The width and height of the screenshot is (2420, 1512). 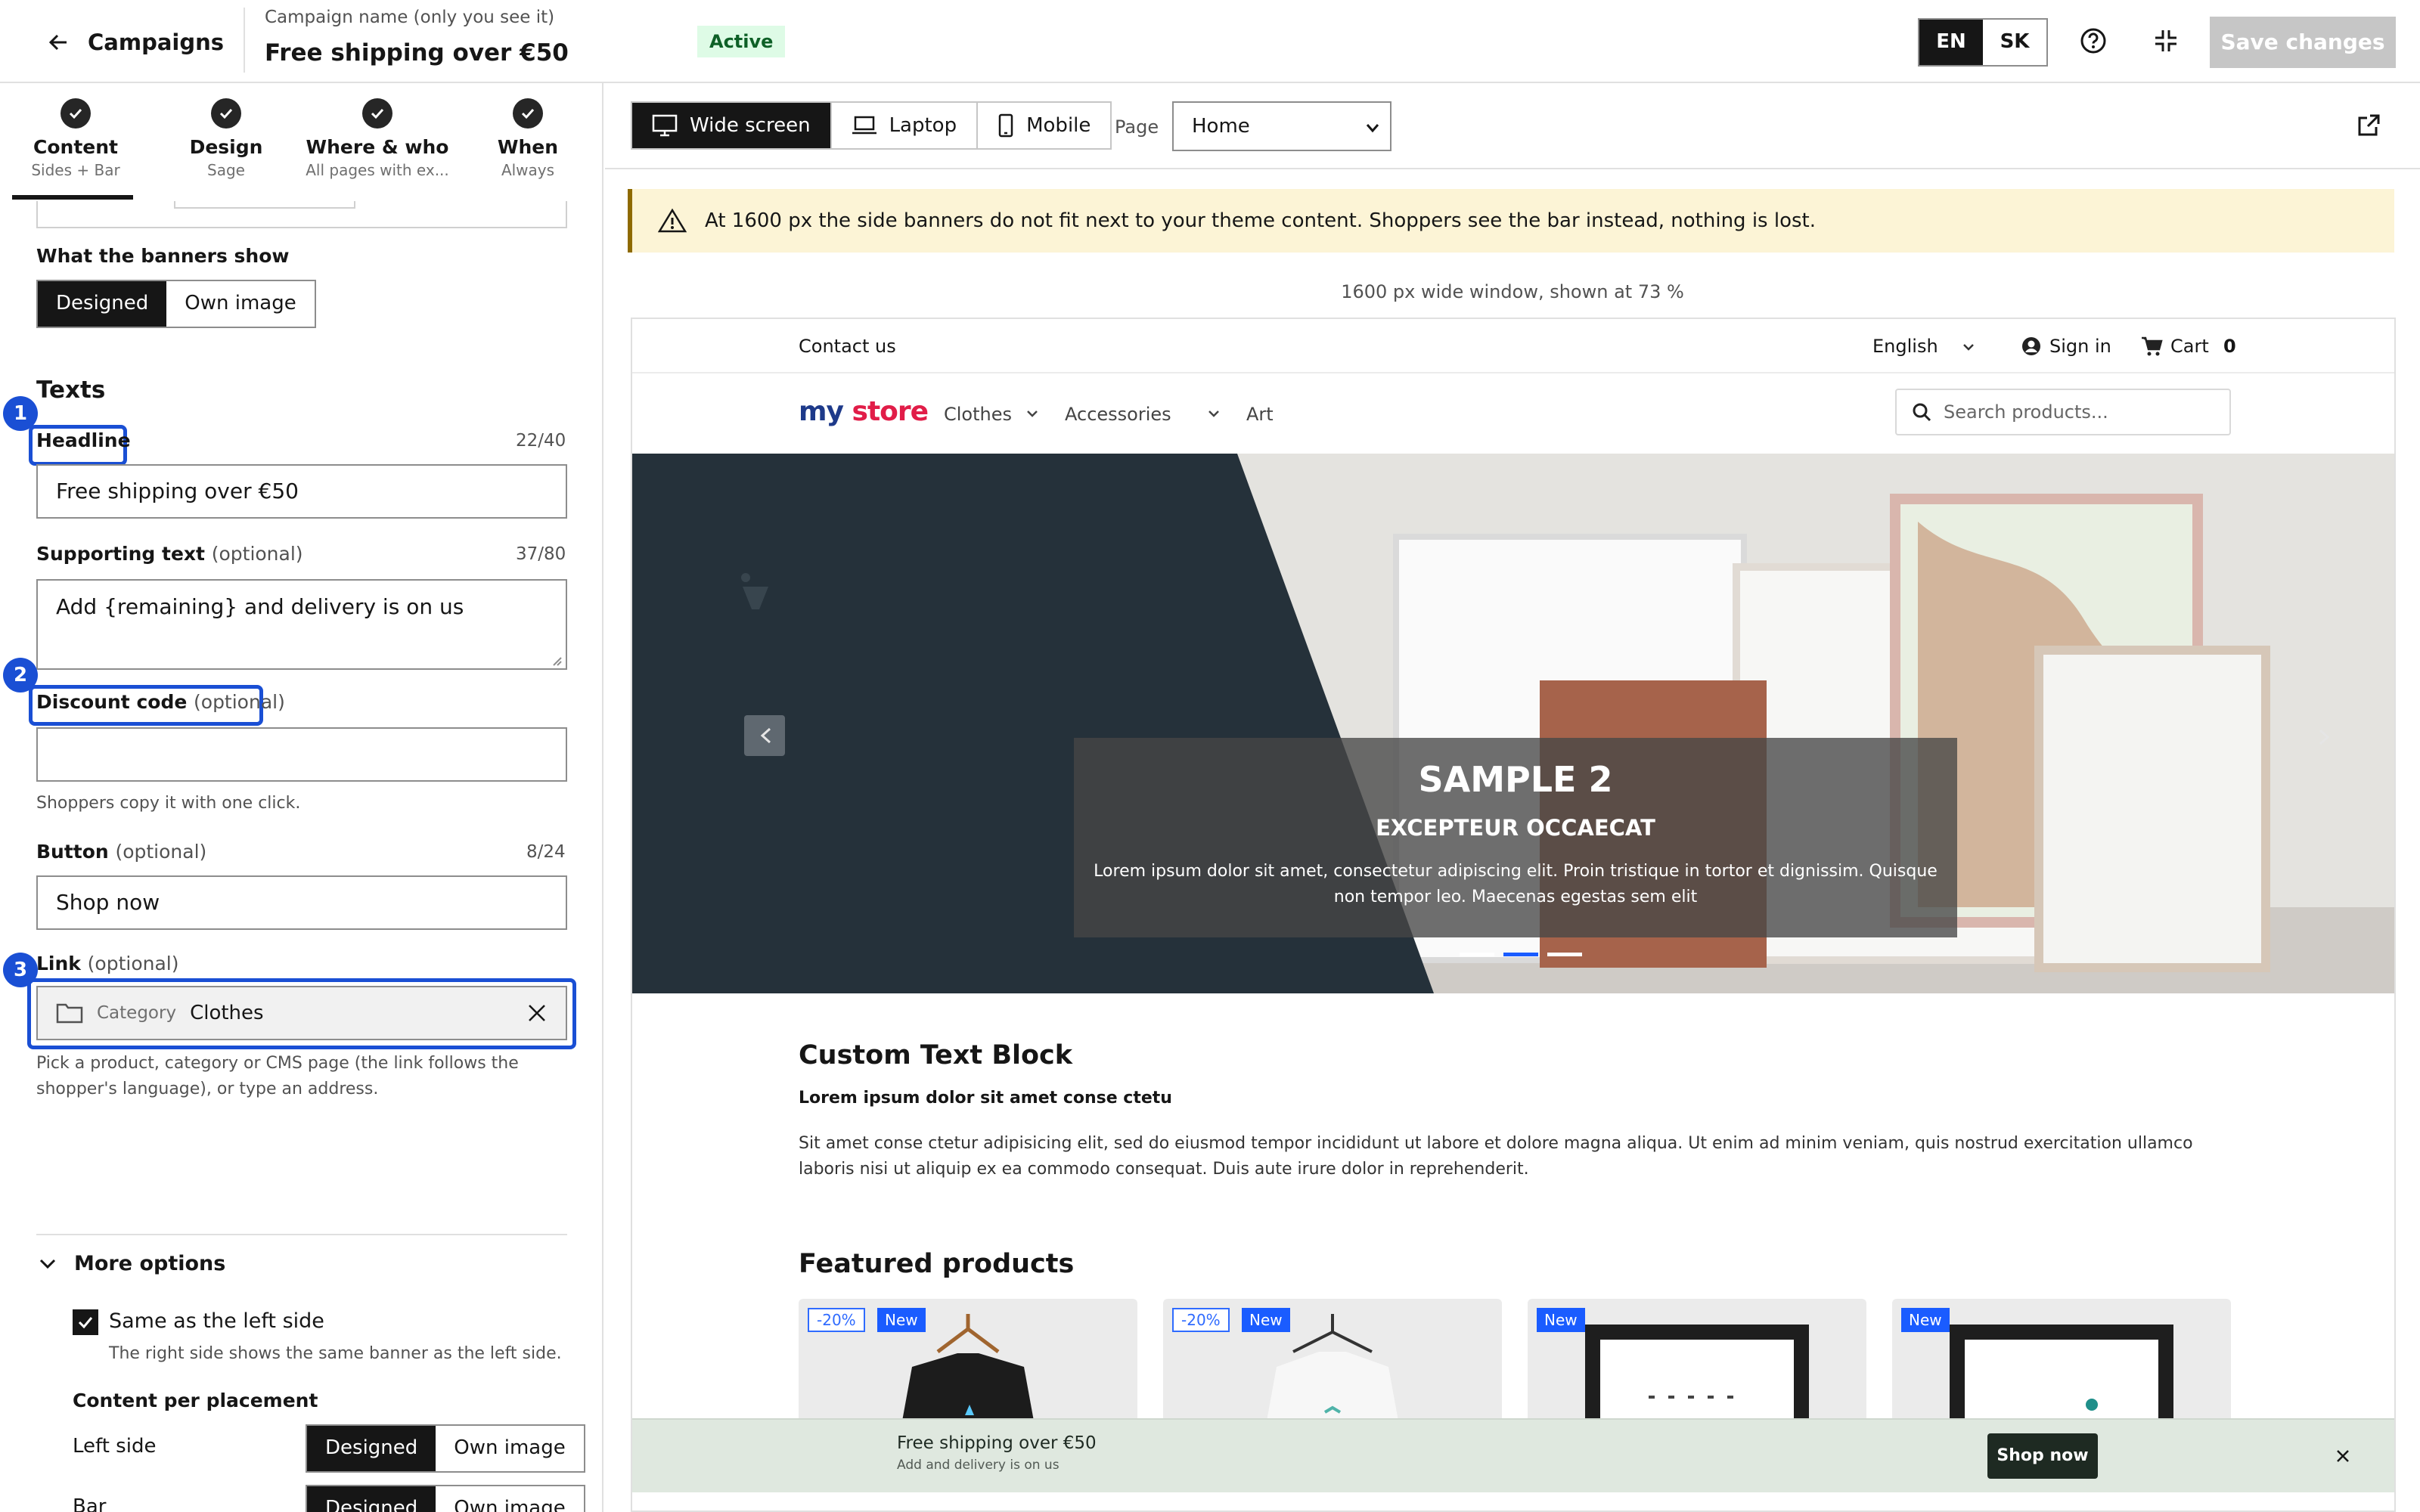 What do you see at coordinates (1905, 347) in the screenshot?
I see `store-language-select: English` at bounding box center [1905, 347].